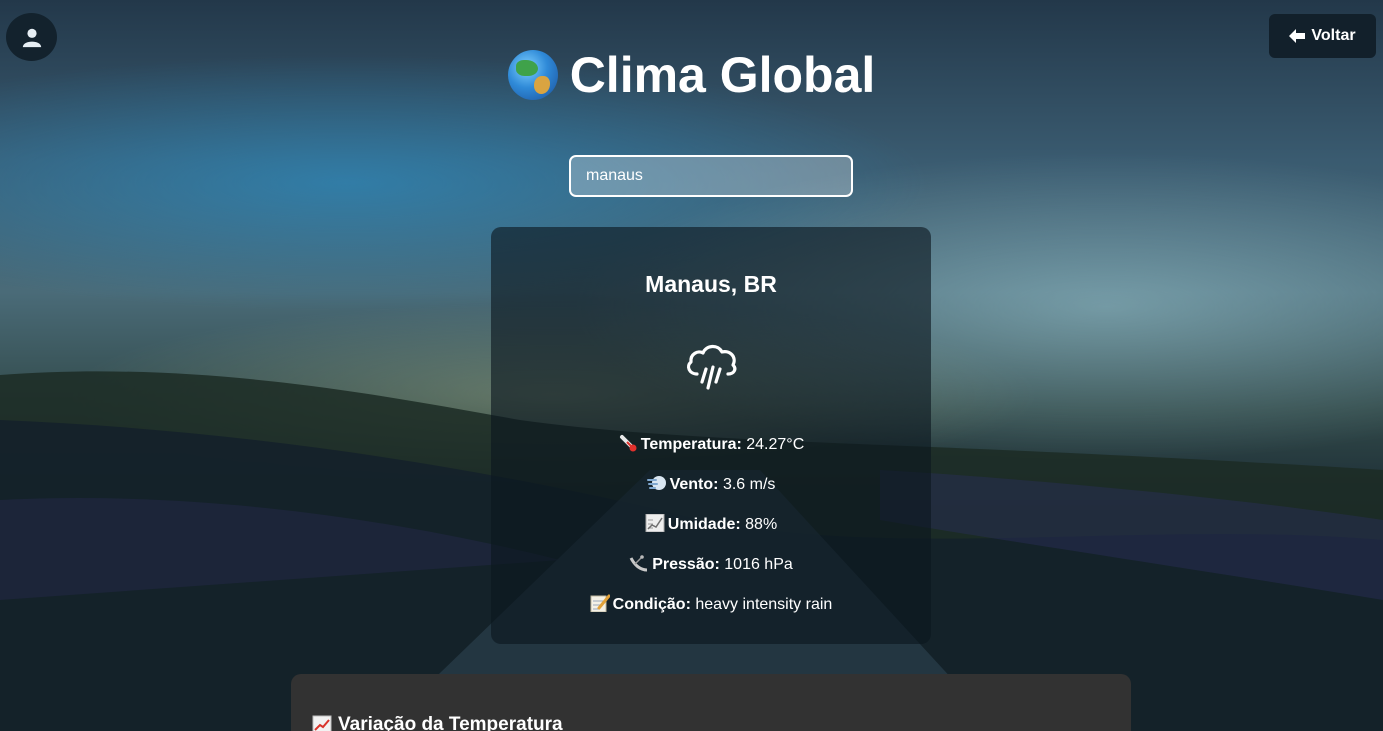 Image resolution: width=1383 pixels, height=731 pixels. What do you see at coordinates (322, 723) in the screenshot?
I see `chart-increasing-icon` at bounding box center [322, 723].